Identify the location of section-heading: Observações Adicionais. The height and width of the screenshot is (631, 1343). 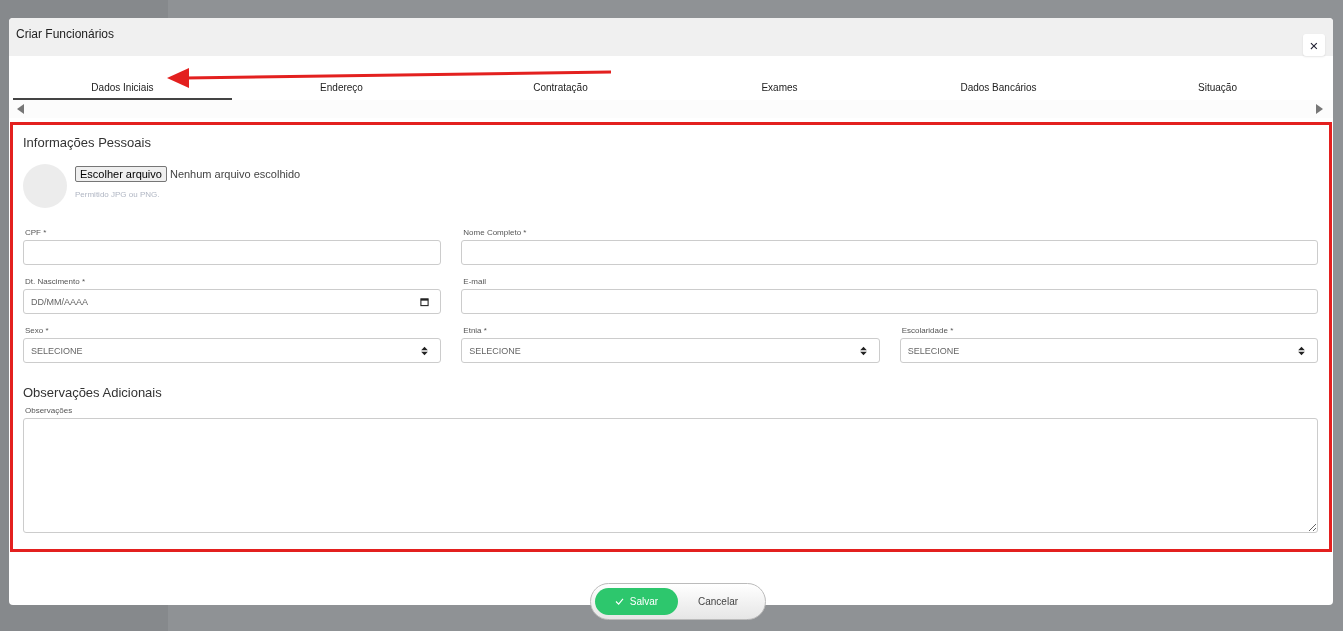
(93, 392).